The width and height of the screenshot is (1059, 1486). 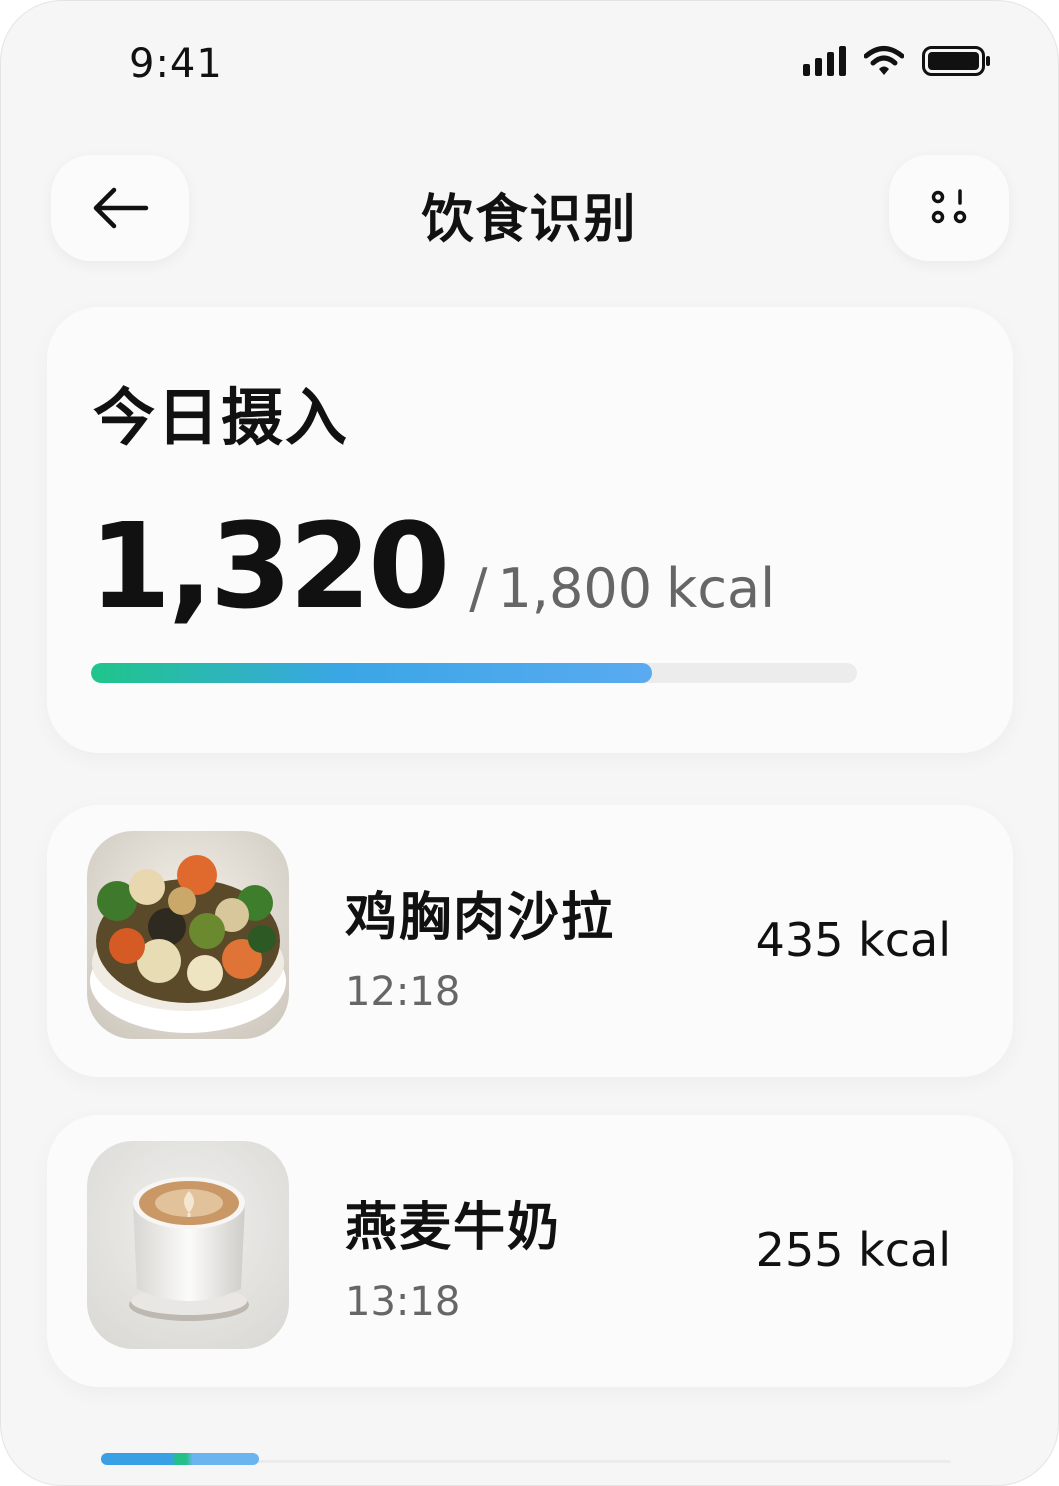 I want to click on salad-bowl-image, so click(x=188, y=935).